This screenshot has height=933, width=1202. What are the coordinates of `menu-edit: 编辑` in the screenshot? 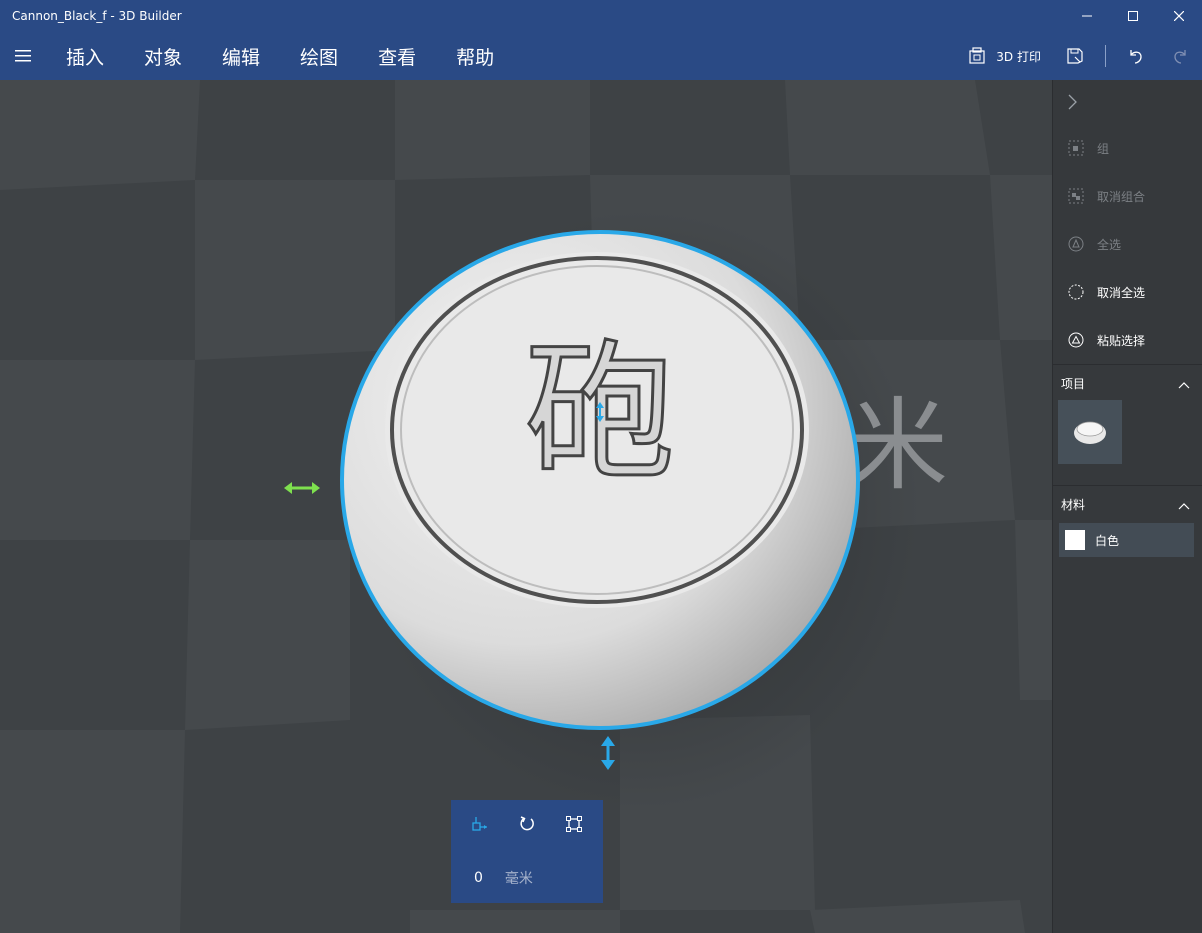 It's located at (241, 56).